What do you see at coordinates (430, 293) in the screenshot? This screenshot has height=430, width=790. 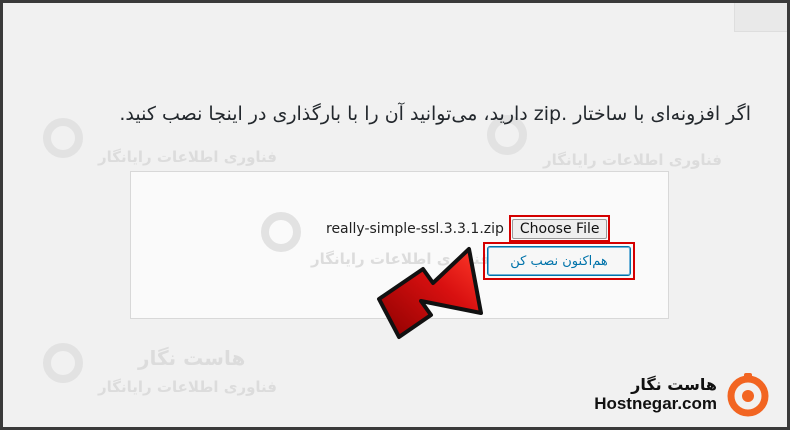 I see `red-arrow-icon` at bounding box center [430, 293].